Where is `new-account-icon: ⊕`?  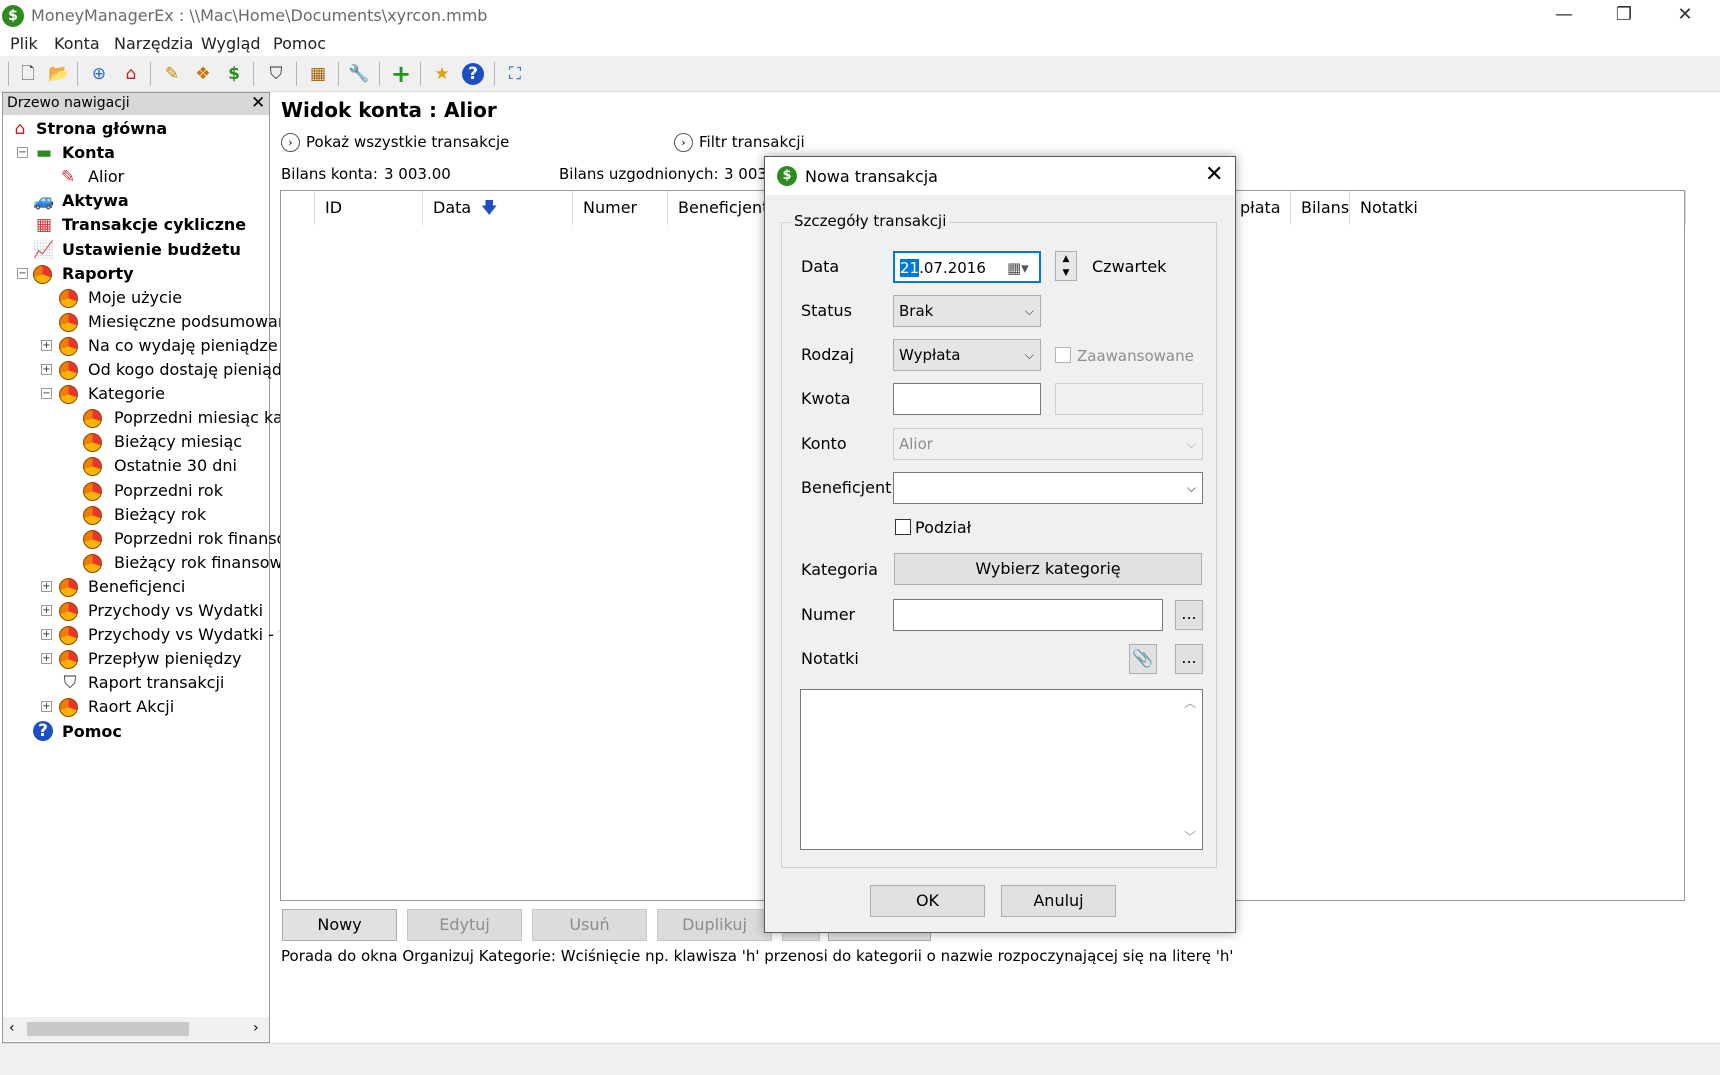
new-account-icon: ⊕ is located at coordinates (99, 74).